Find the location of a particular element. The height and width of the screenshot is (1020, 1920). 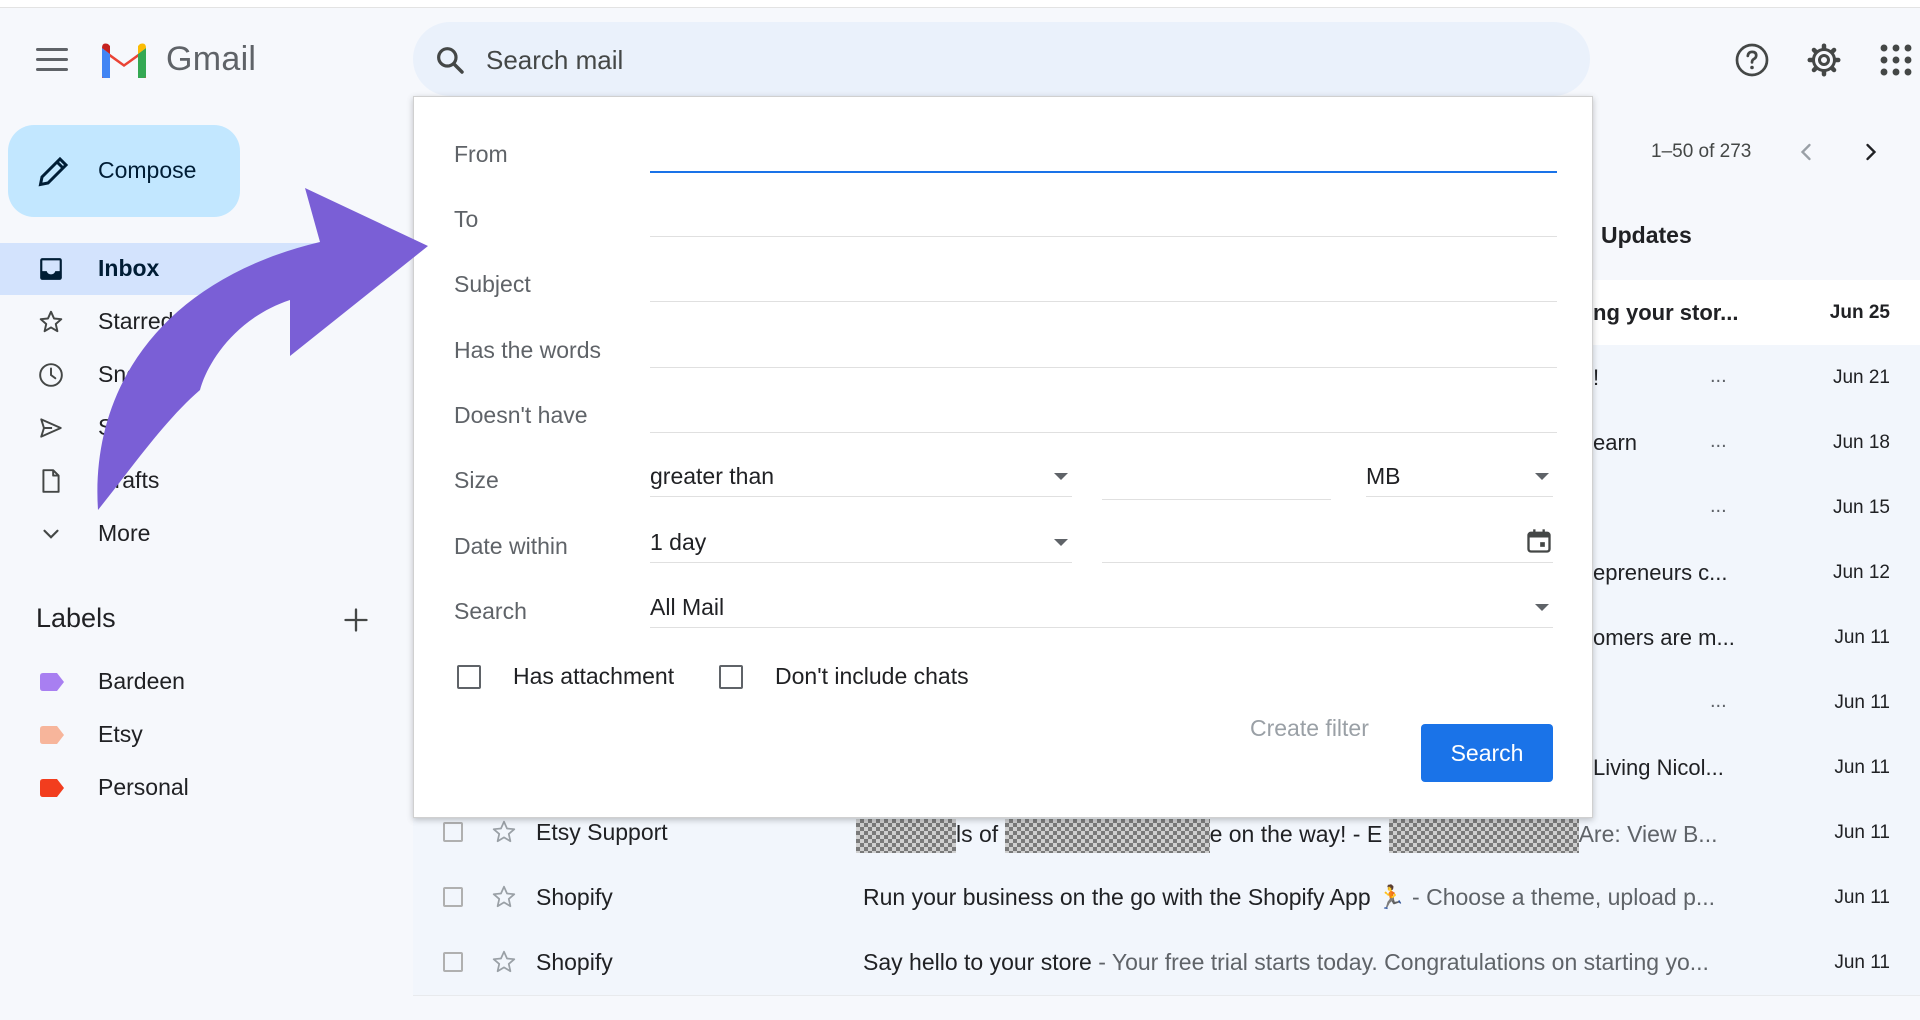

label-item-bardeen: Bardeen is located at coordinates (160, 682).